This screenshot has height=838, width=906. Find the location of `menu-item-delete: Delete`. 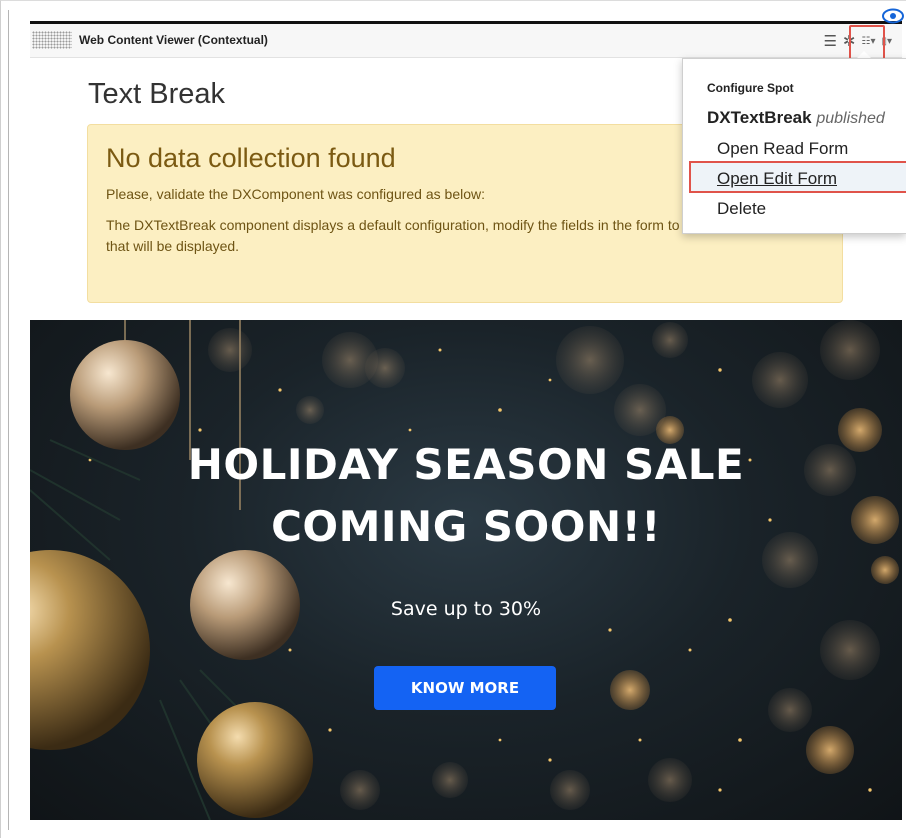

menu-item-delete: Delete is located at coordinates (741, 209).